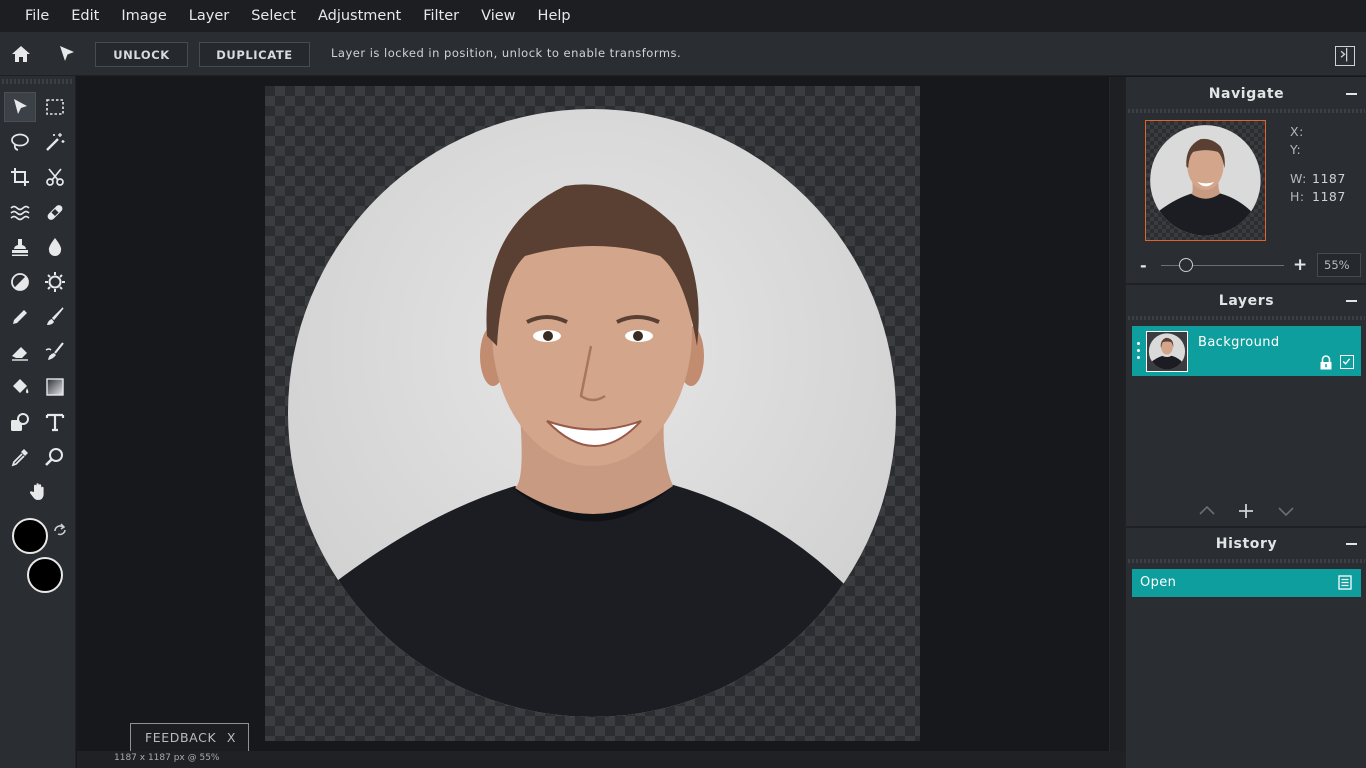  I want to click on history-grip, so click(1246, 561).